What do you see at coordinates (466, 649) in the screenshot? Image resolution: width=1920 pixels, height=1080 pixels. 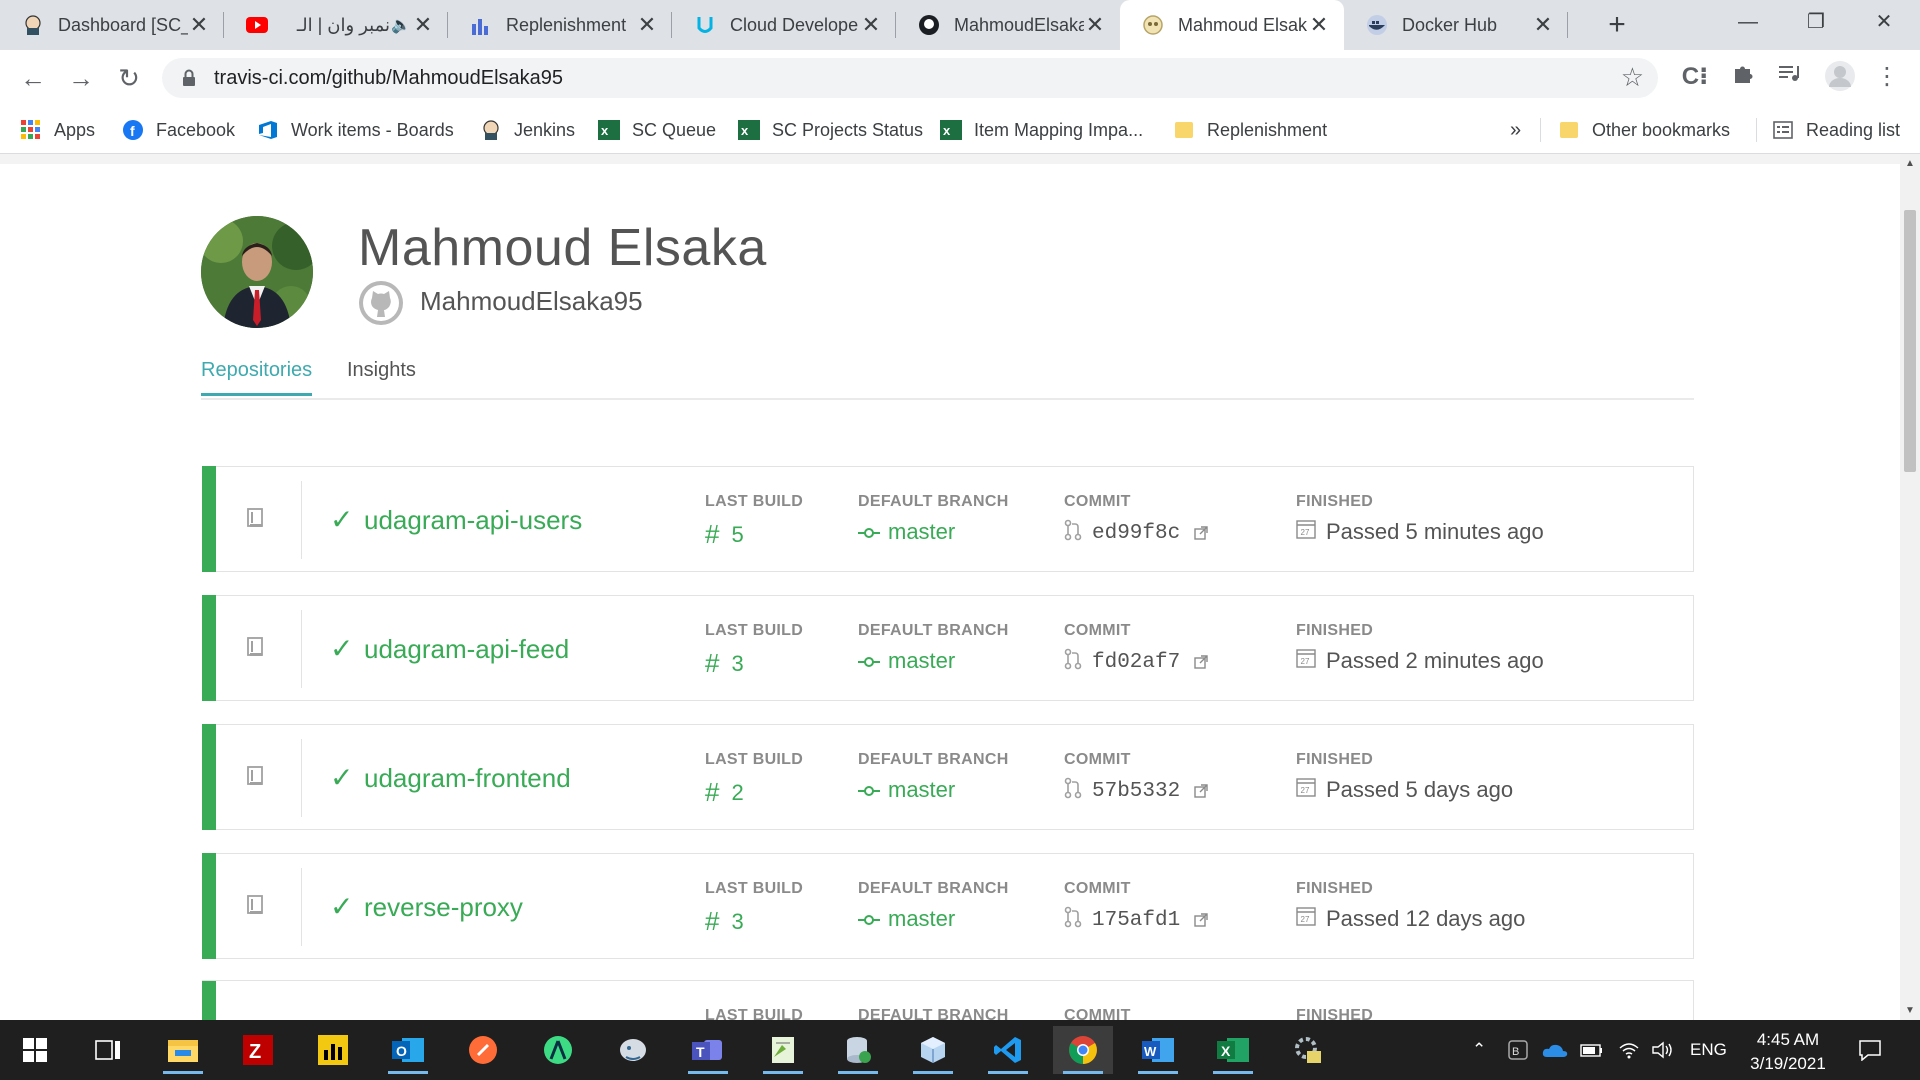 I see `repository-name-link: udagram-api-feed` at bounding box center [466, 649].